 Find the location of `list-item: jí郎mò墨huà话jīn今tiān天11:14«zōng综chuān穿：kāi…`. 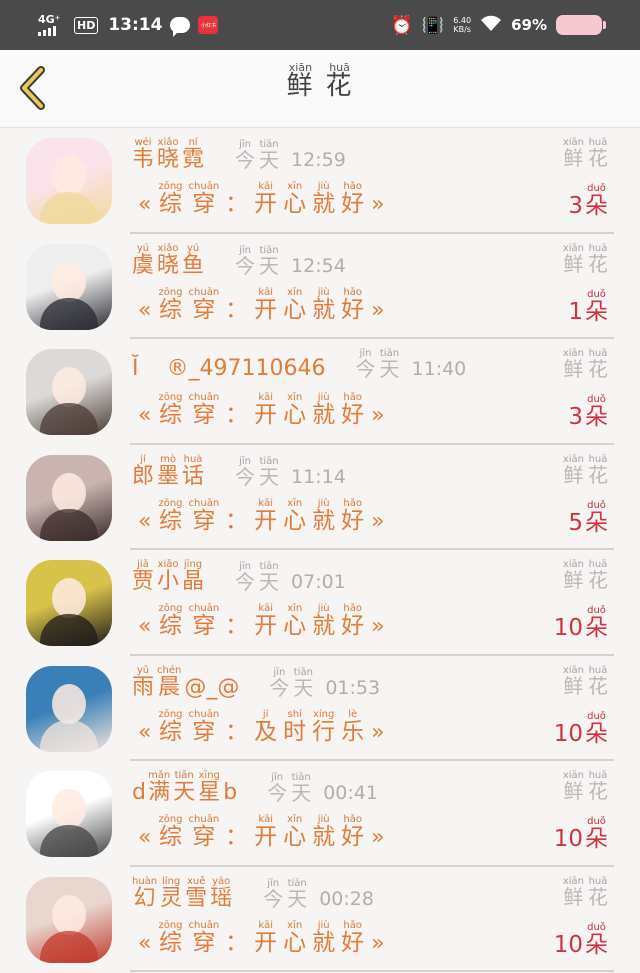

list-item: jí郎mò墨huà话jīn今tiān天11:14«zōng综chuān穿：kāi… is located at coordinates (320, 499).